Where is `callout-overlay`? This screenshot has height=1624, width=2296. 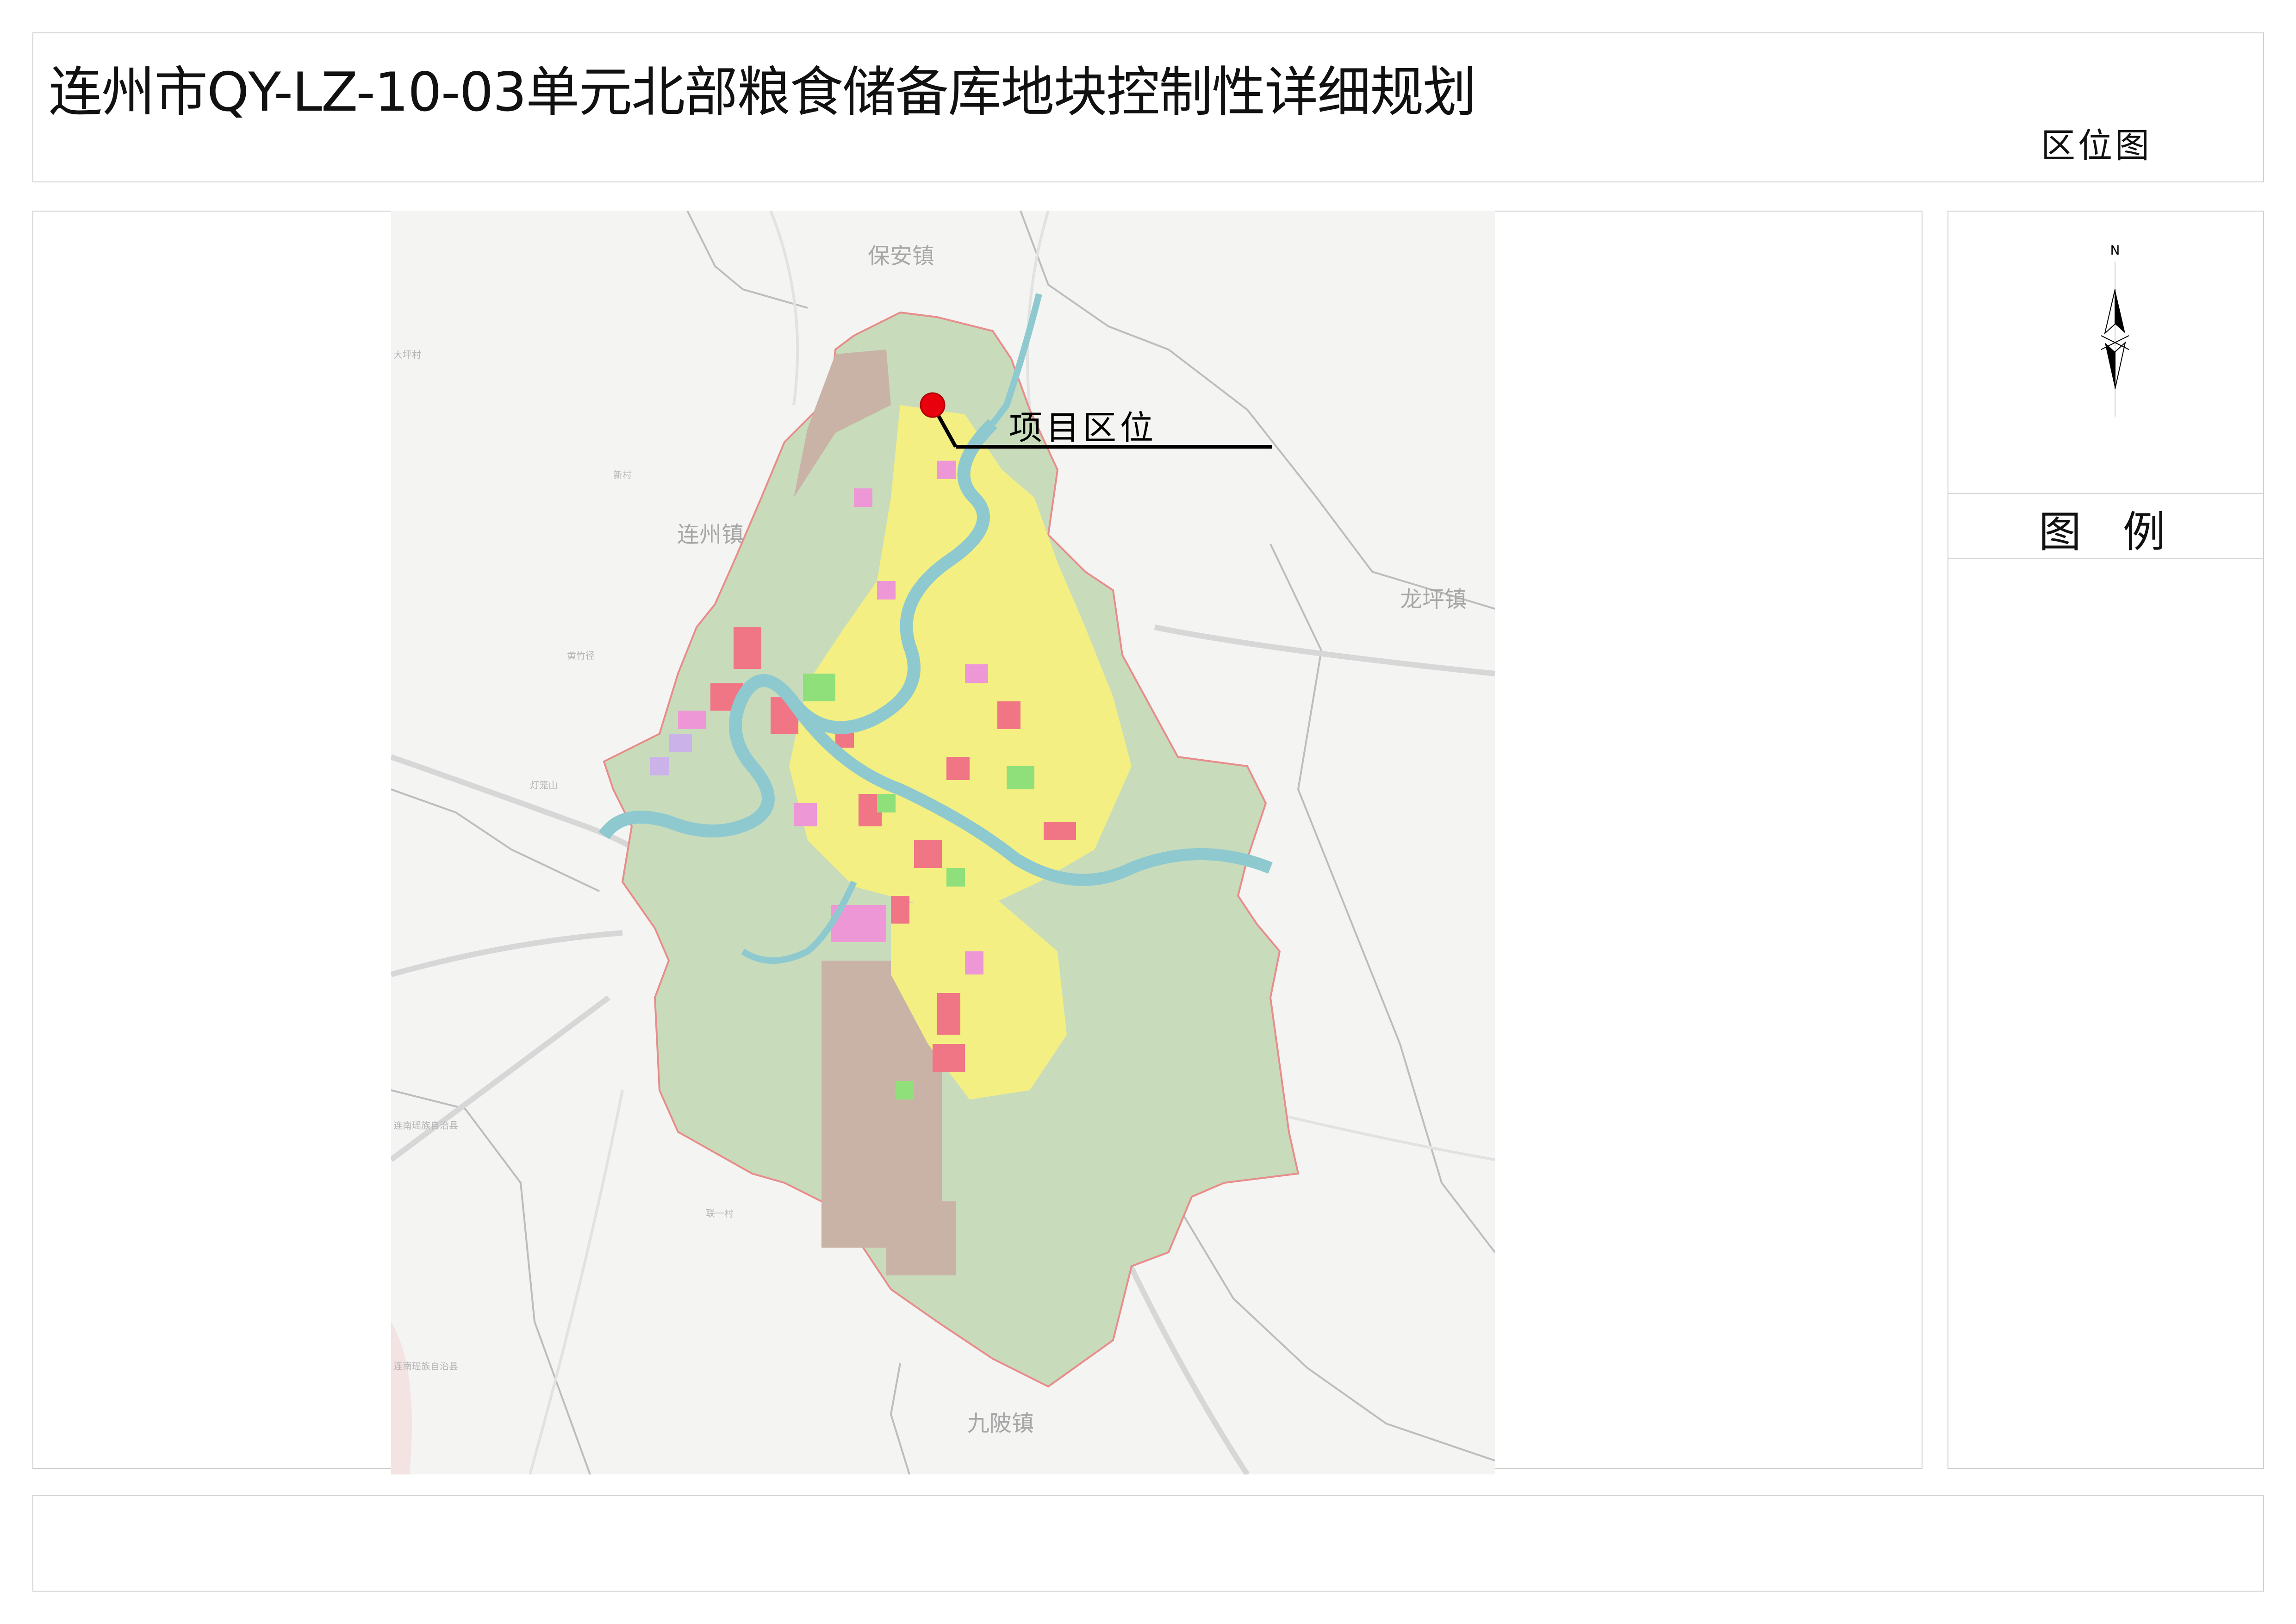 callout-overlay is located at coordinates (1096, 420).